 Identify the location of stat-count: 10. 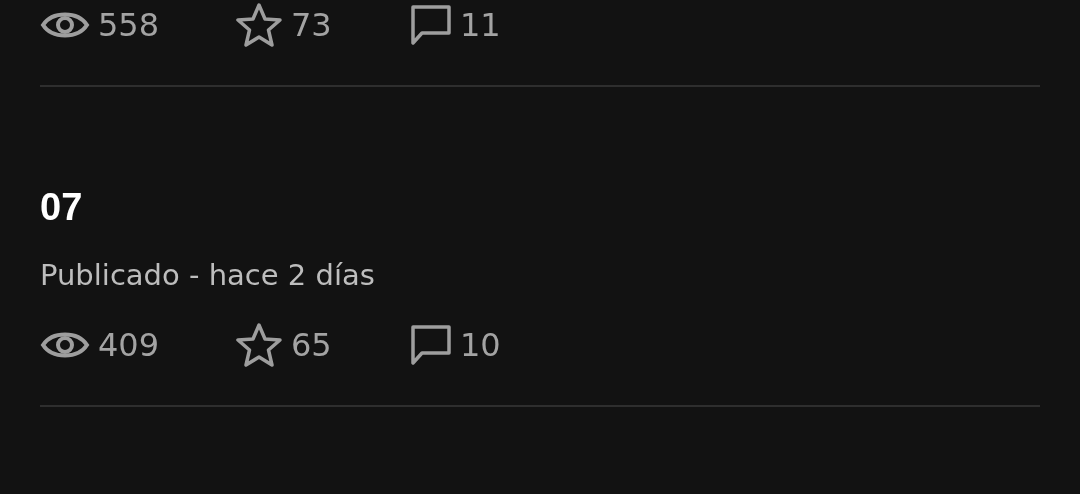
(480, 345).